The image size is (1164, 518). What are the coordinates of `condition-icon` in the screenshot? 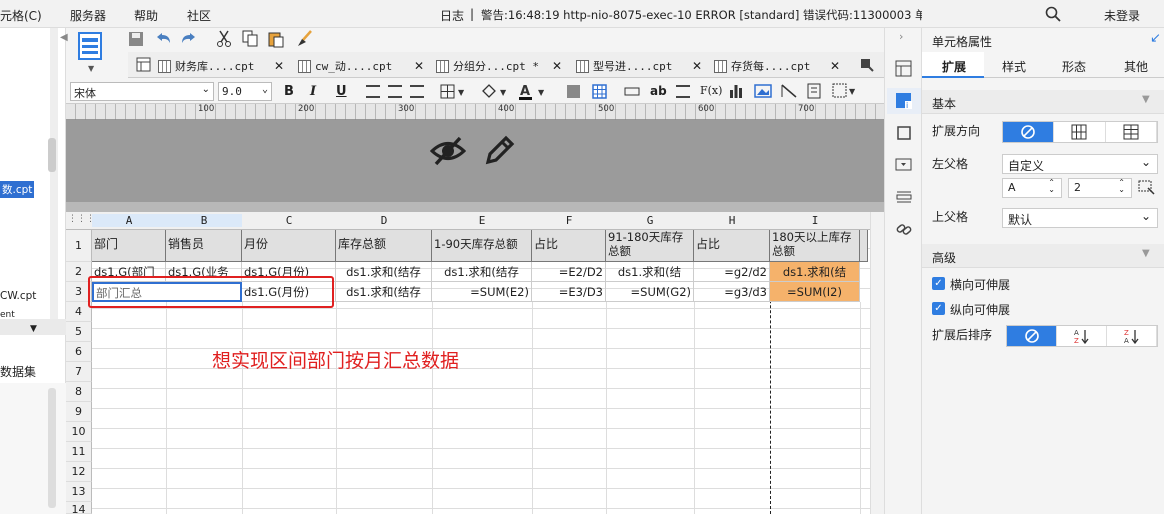 It's located at (904, 165).